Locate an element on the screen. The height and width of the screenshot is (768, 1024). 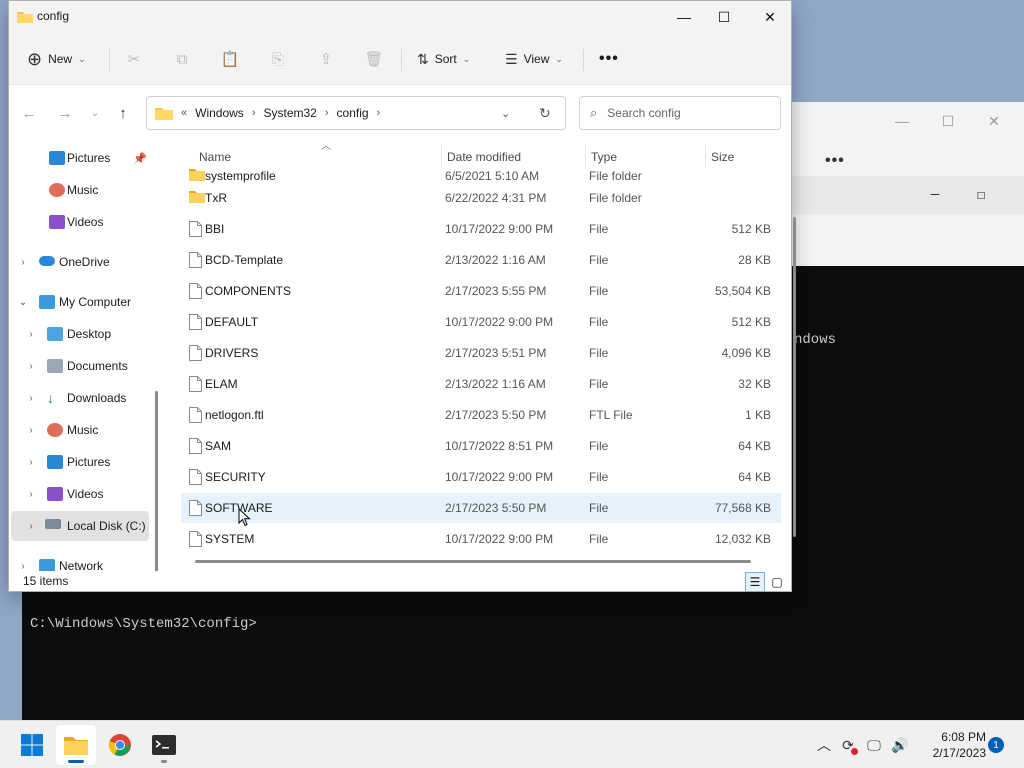
file-row: BBI 10/17/2022 9:00 PM File 512 KB is located at coordinates (481, 229).